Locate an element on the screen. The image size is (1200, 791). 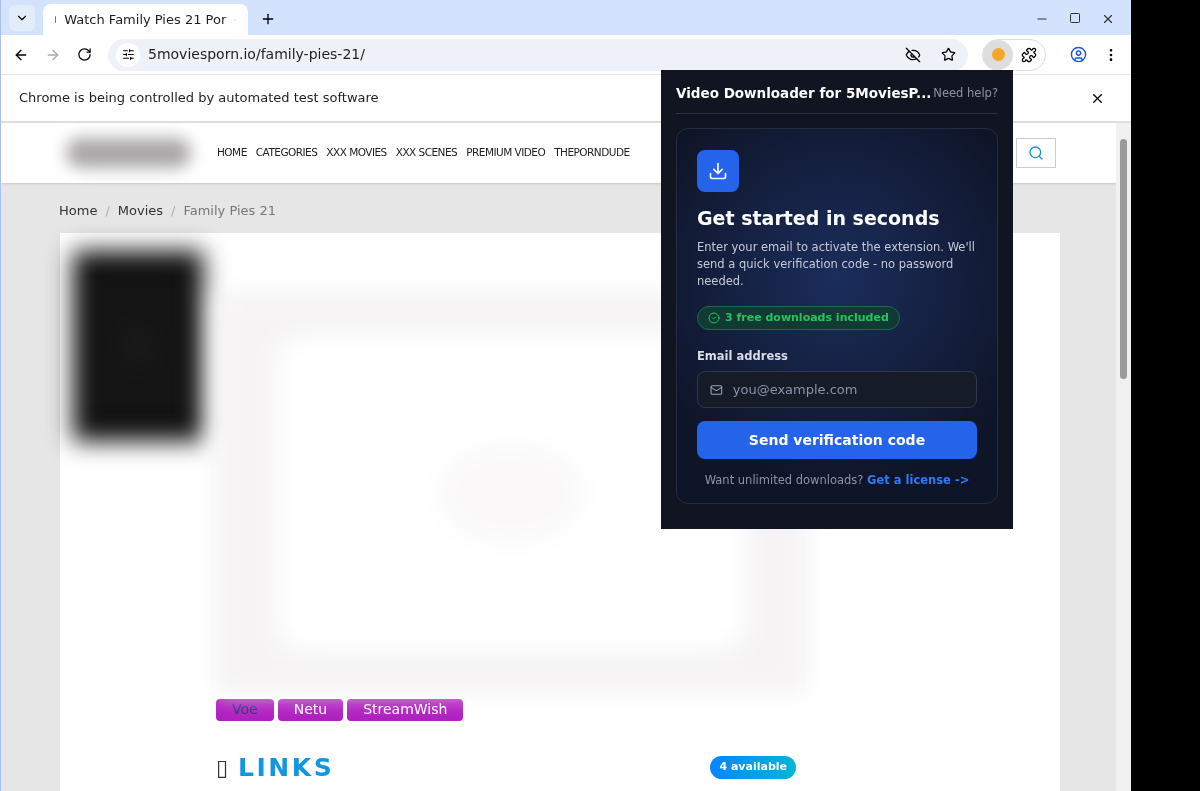
email-field: you@example.com is located at coordinates (837, 389).